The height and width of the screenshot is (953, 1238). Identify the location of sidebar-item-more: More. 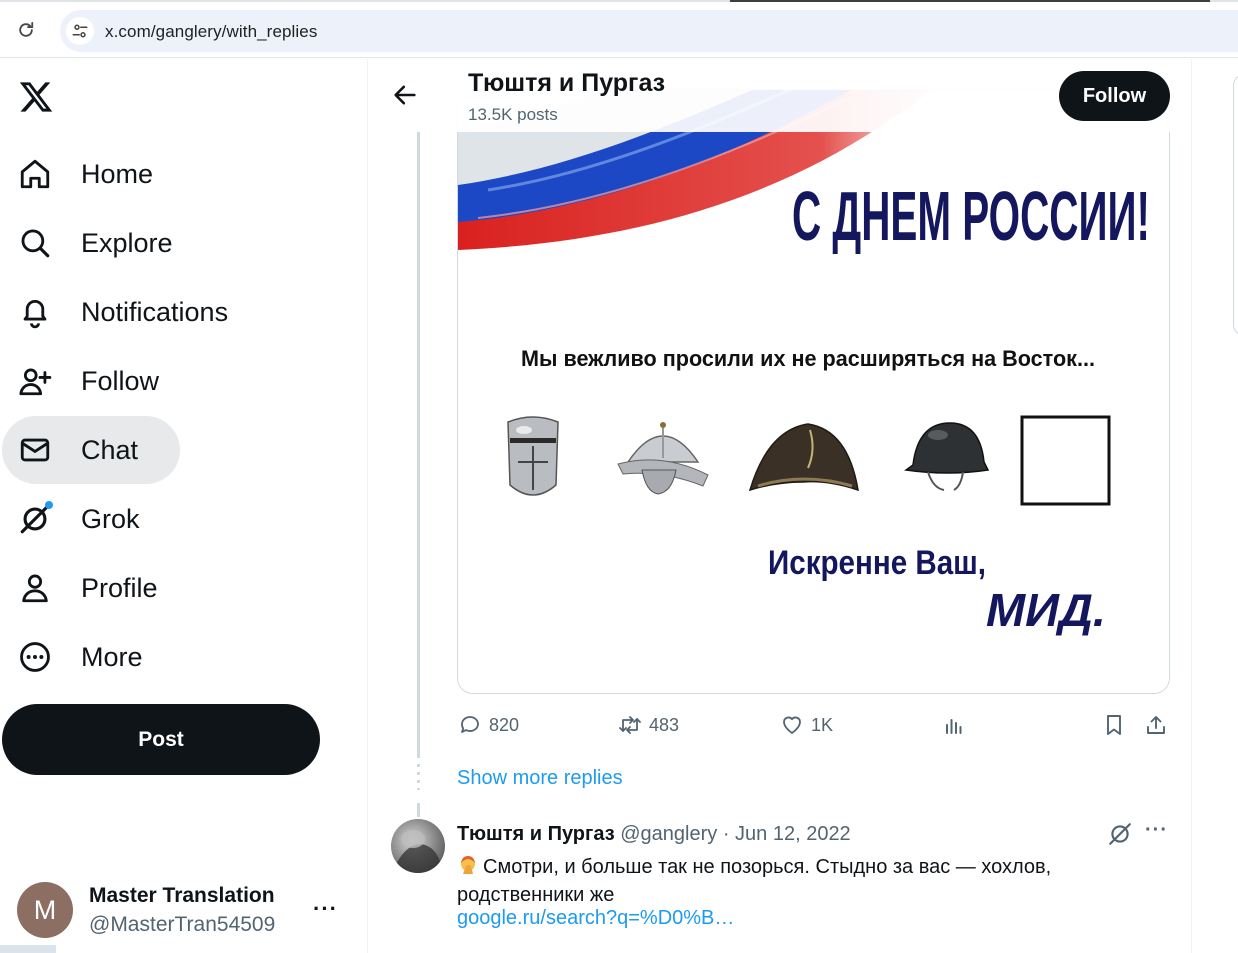
(81, 657).